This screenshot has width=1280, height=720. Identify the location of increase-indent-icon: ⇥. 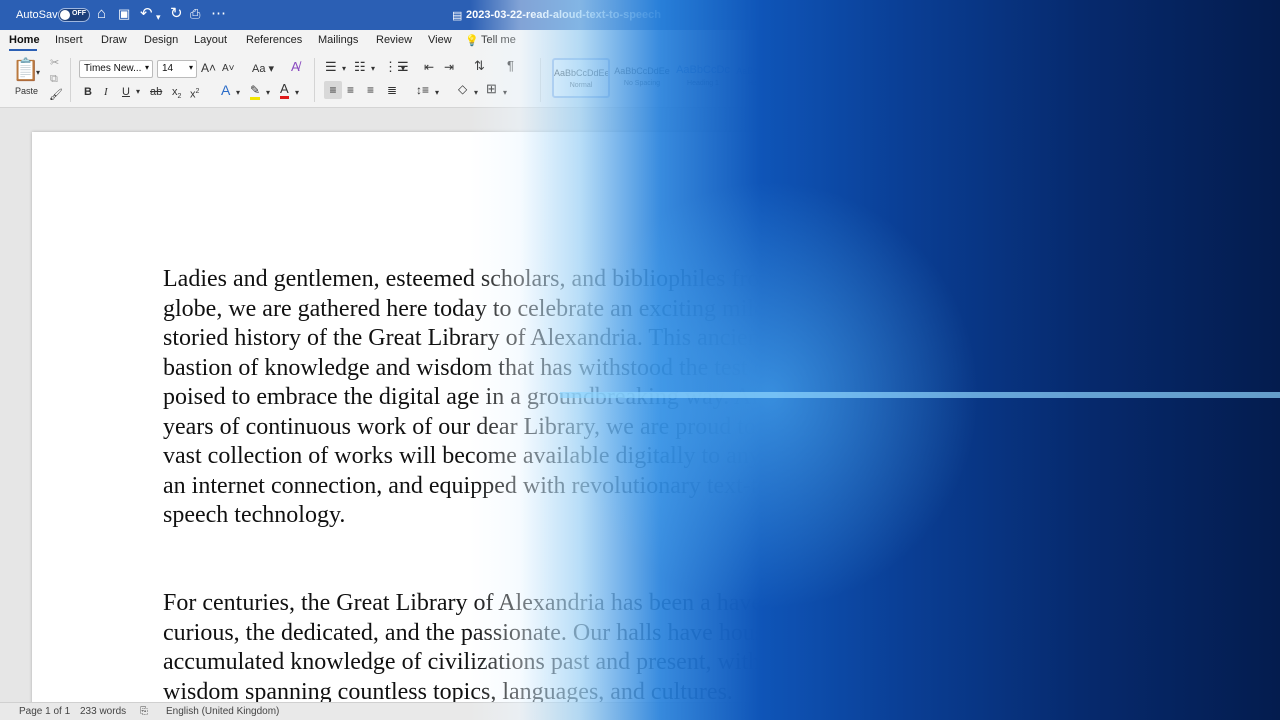
(449, 67).